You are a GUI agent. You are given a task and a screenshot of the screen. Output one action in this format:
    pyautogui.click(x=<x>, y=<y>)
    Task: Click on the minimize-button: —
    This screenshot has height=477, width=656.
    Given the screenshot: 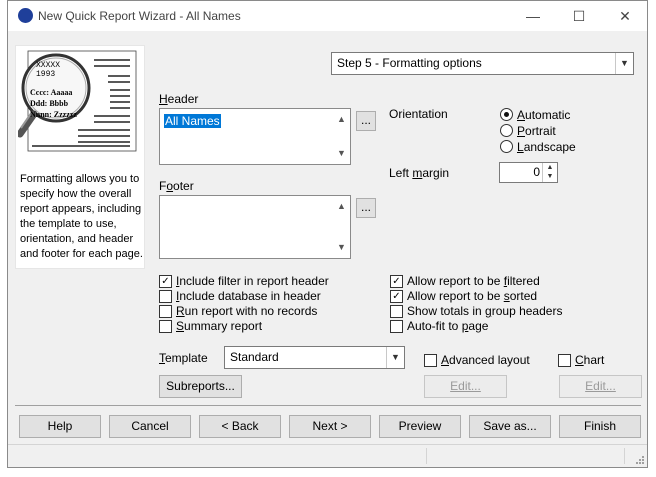 What is the action you would take?
    pyautogui.click(x=533, y=16)
    